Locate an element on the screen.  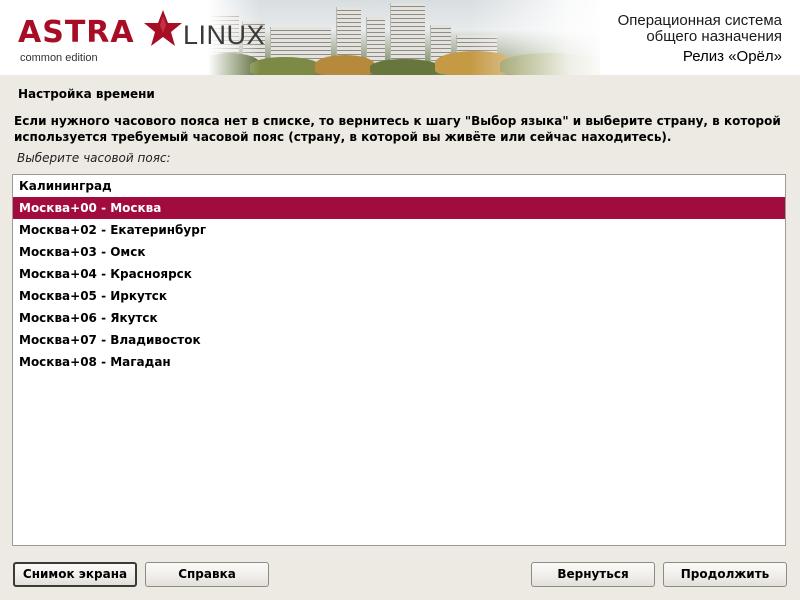
astra-linux-logo: ASTRA LINUX common edition is located at coordinates (132, 37).